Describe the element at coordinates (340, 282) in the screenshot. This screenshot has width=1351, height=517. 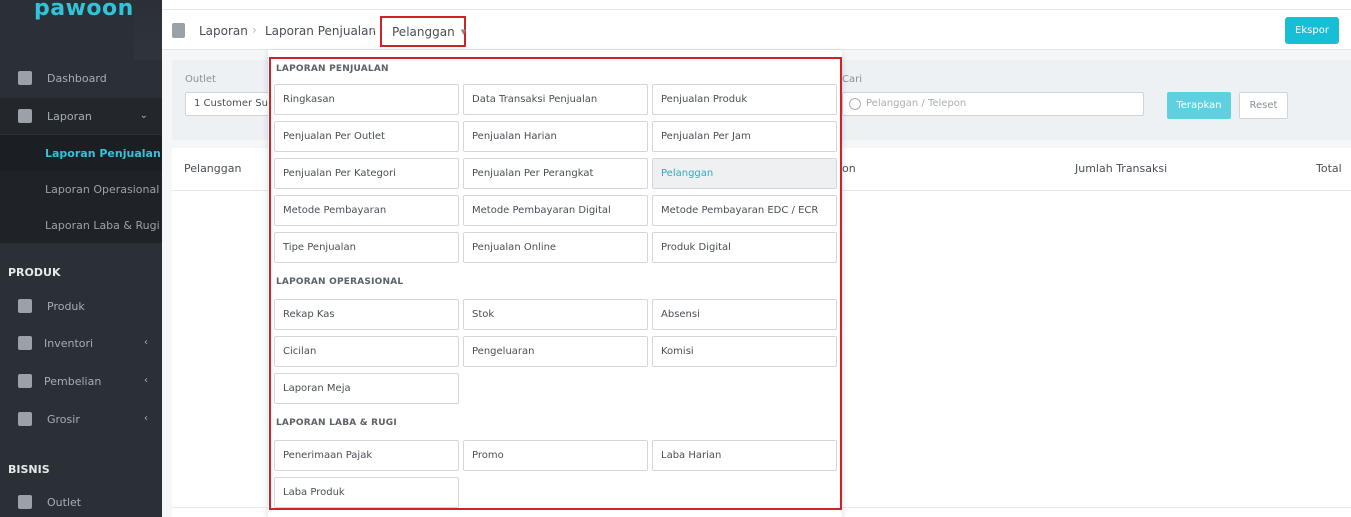
I see `dropdown-group-title: LAPORAN OPERASIONAL` at that location.